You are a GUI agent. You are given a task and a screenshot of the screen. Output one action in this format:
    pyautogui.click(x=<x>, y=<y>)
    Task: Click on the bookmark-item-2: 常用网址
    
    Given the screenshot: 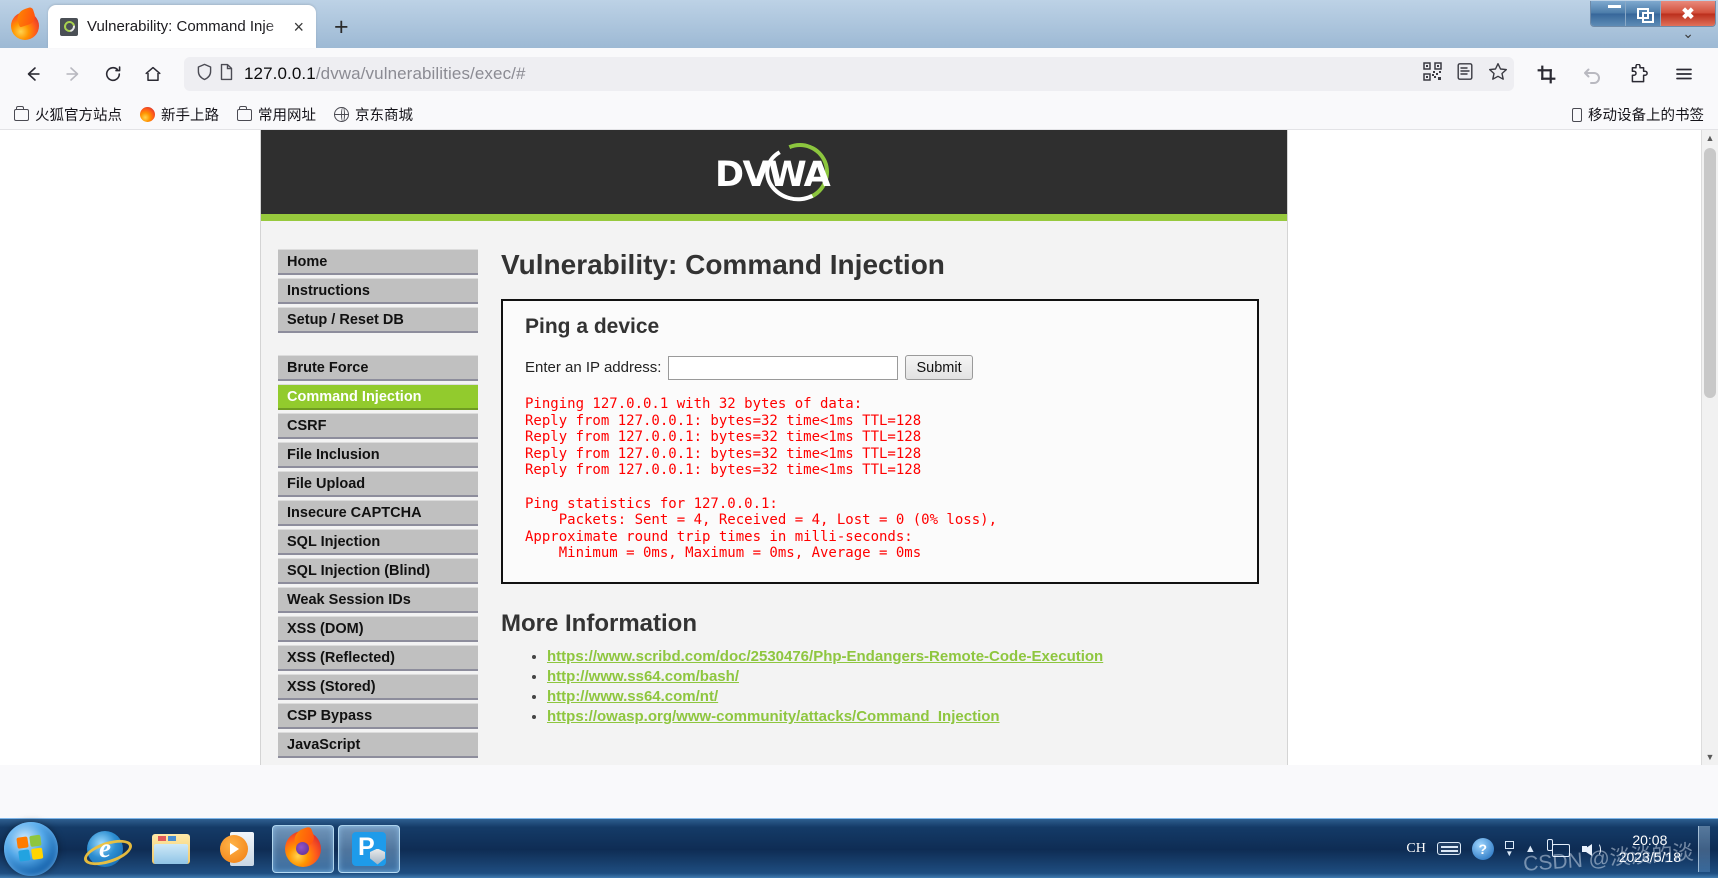 What is the action you would take?
    pyautogui.click(x=276, y=114)
    